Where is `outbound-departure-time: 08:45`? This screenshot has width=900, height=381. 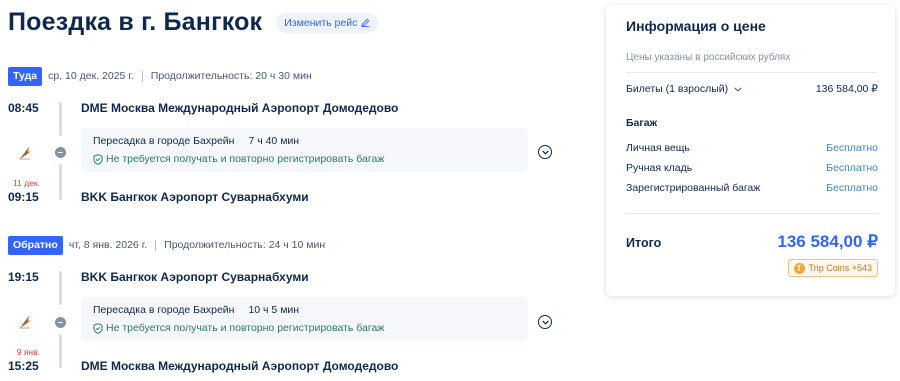
outbound-departure-time: 08:45 is located at coordinates (23, 108).